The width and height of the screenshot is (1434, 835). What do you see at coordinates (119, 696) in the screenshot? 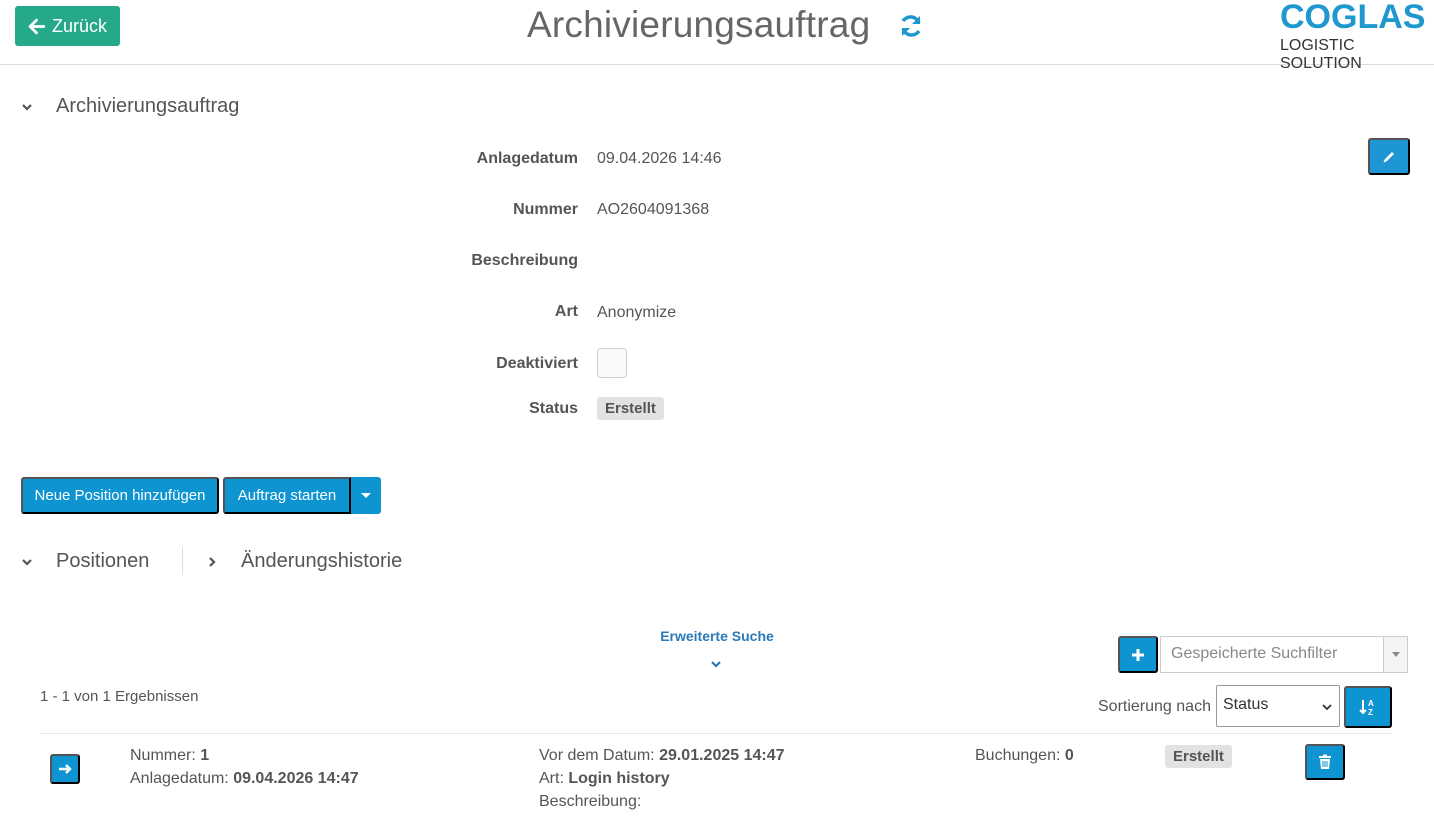
I see `result-count: 1 - 1 von 1 Ergebnissen` at bounding box center [119, 696].